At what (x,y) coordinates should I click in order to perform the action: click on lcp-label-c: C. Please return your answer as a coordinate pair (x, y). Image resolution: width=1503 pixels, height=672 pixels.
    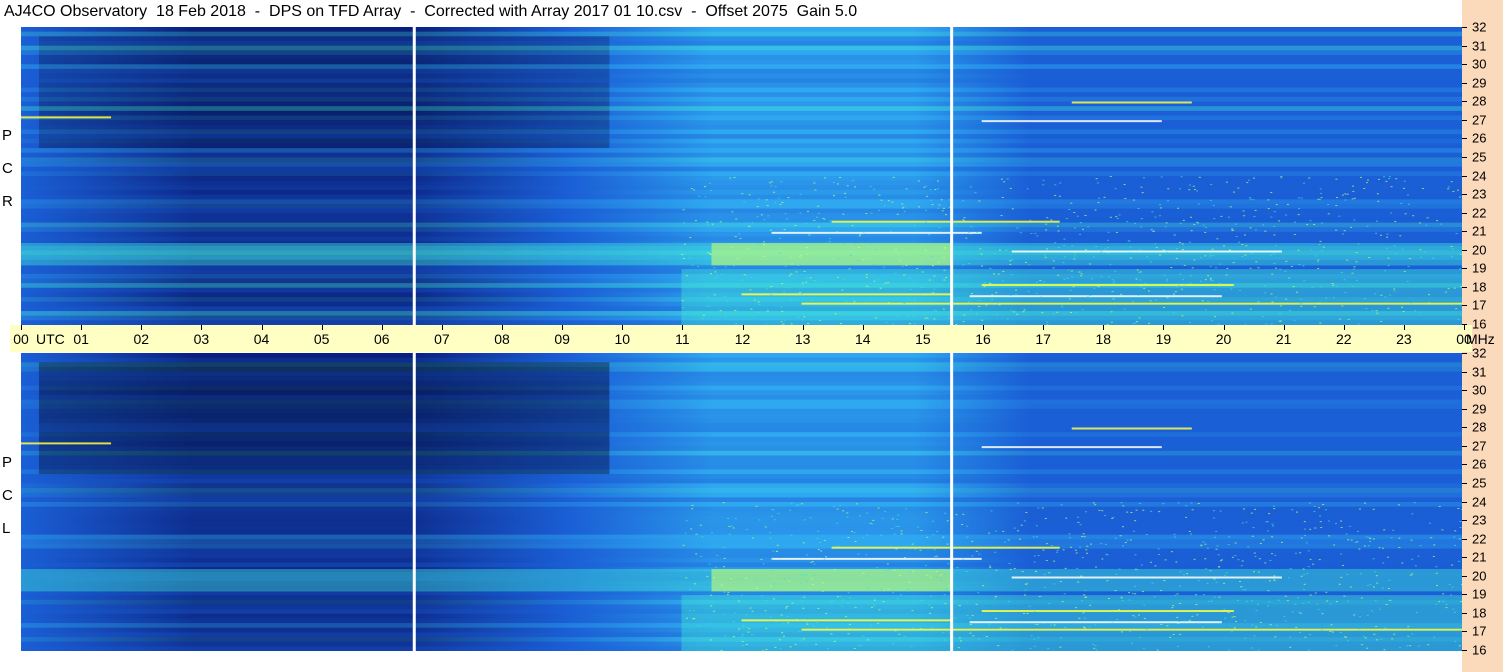
    Looking at the image, I should click on (7, 495).